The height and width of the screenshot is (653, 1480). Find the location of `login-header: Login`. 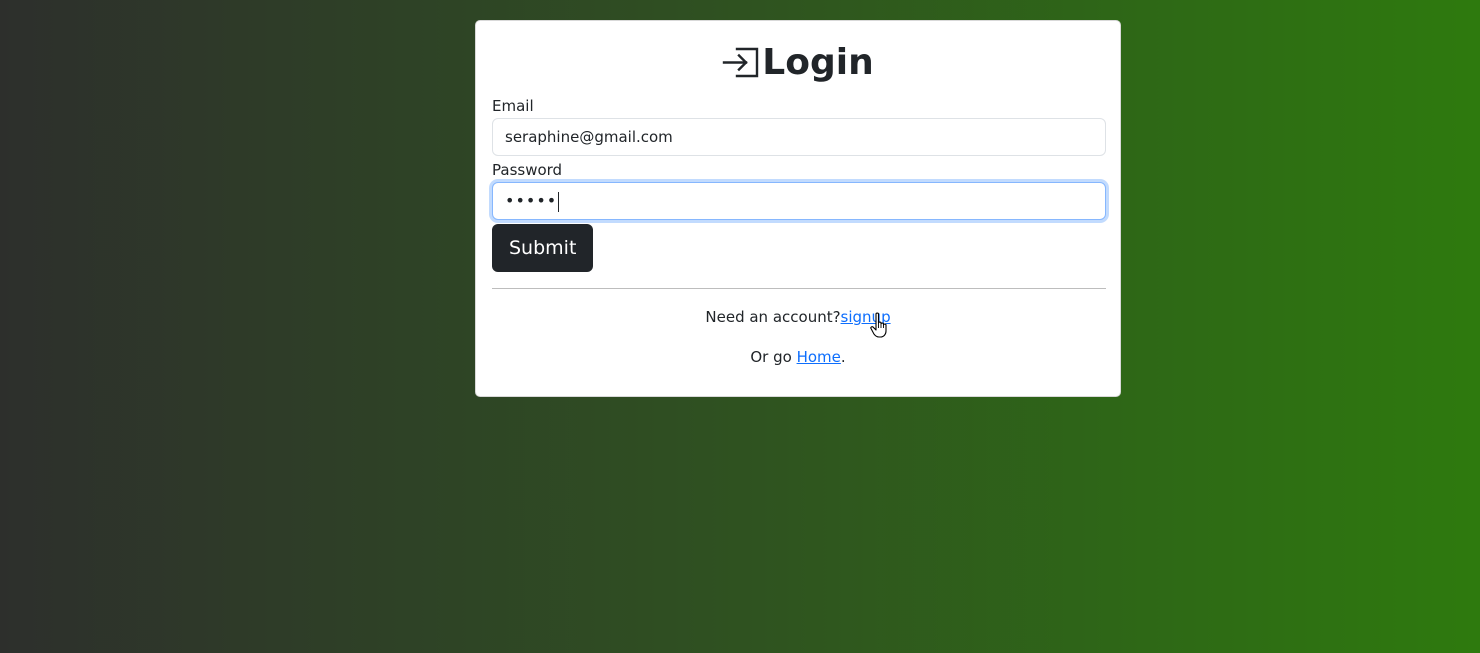

login-header: Login is located at coordinates (798, 64).